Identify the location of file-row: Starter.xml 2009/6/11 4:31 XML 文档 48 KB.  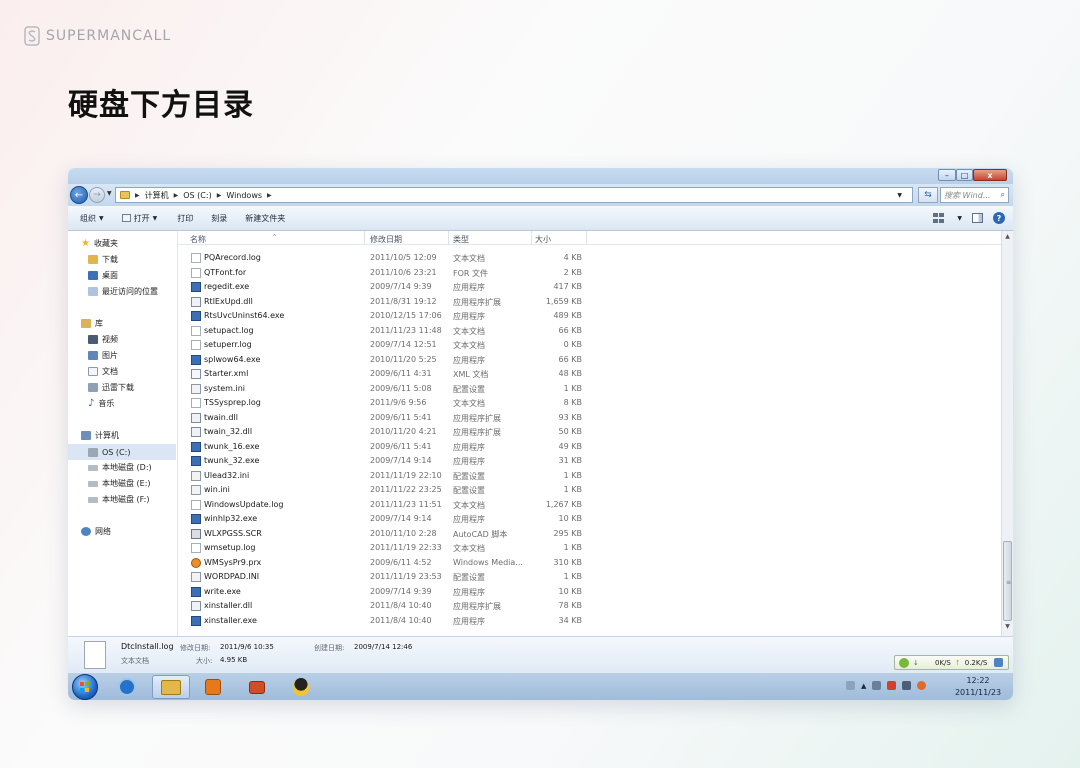
(393, 374).